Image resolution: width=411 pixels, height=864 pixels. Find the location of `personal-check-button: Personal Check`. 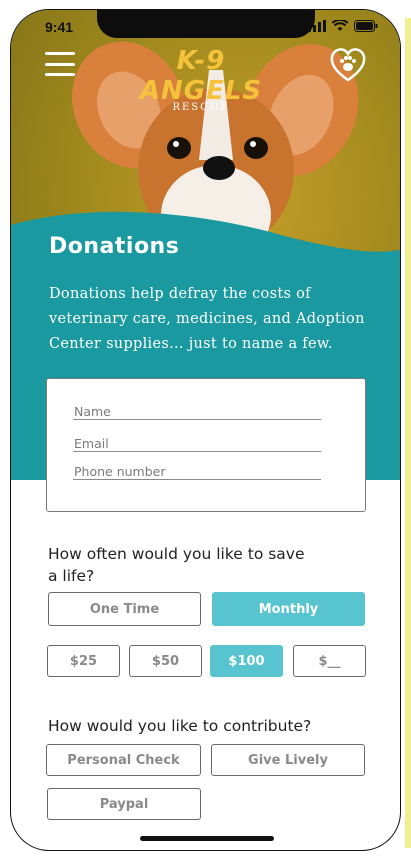

personal-check-button: Personal Check is located at coordinates (123, 760).